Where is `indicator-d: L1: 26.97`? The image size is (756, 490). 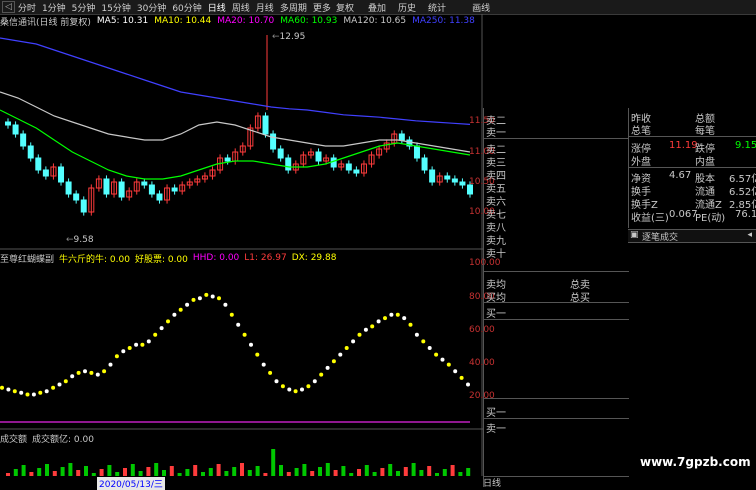 indicator-d: L1: 26.97 is located at coordinates (265, 258).